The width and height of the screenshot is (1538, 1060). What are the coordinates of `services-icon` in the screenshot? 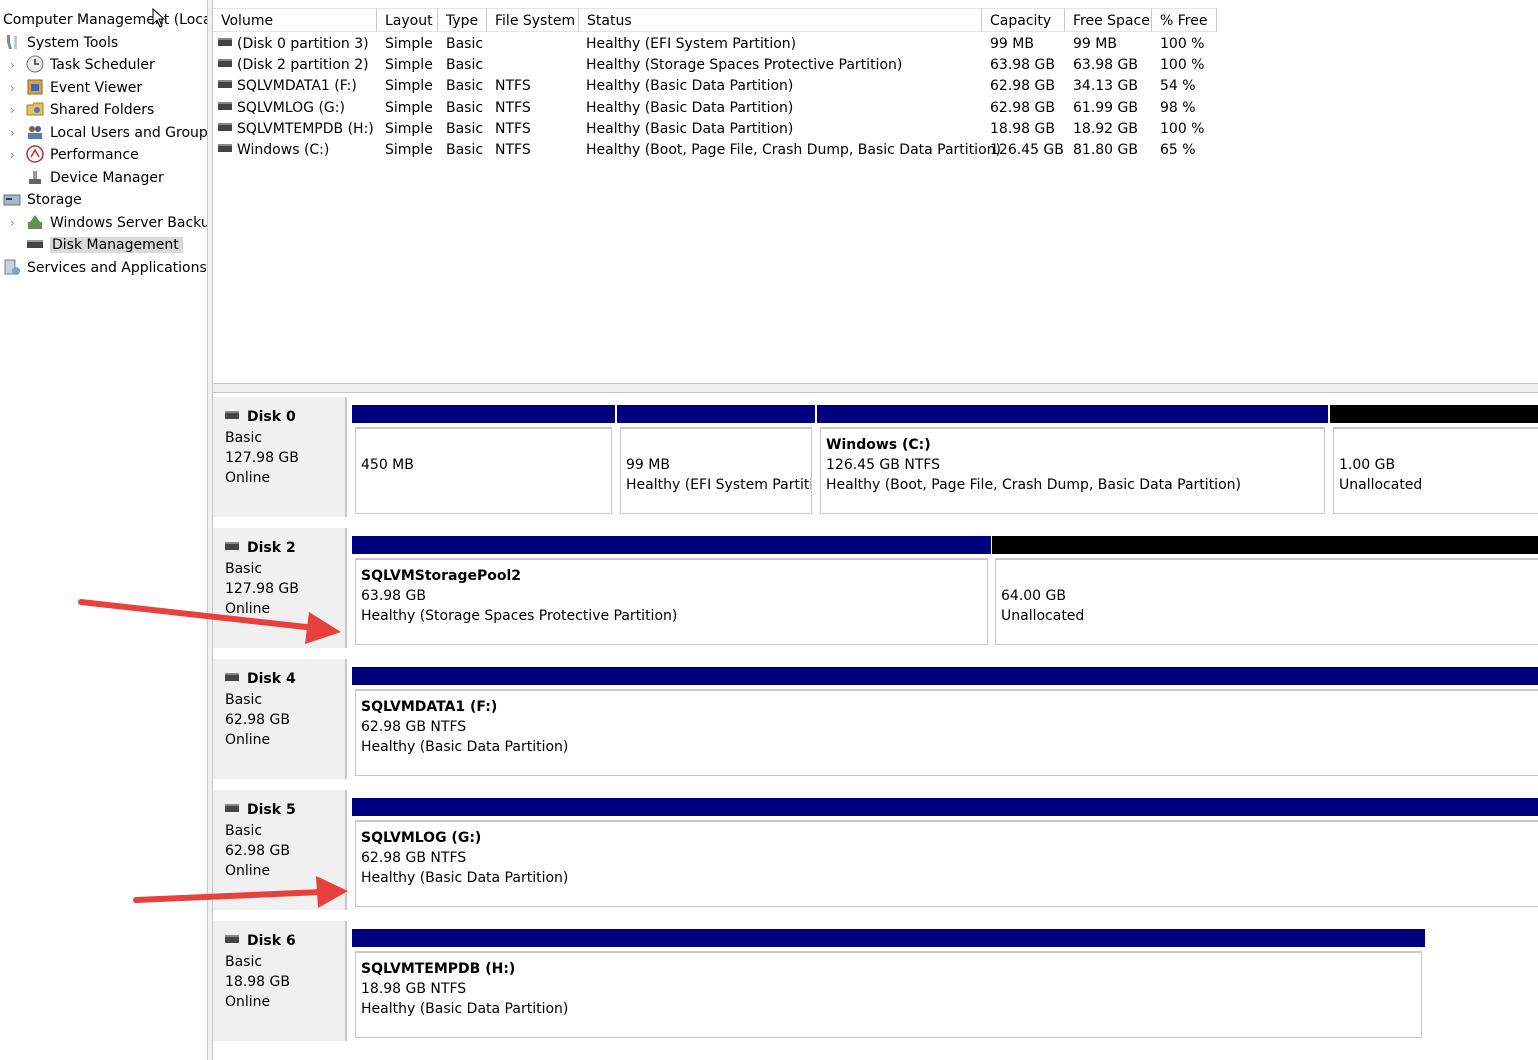 It's located at (12, 267).